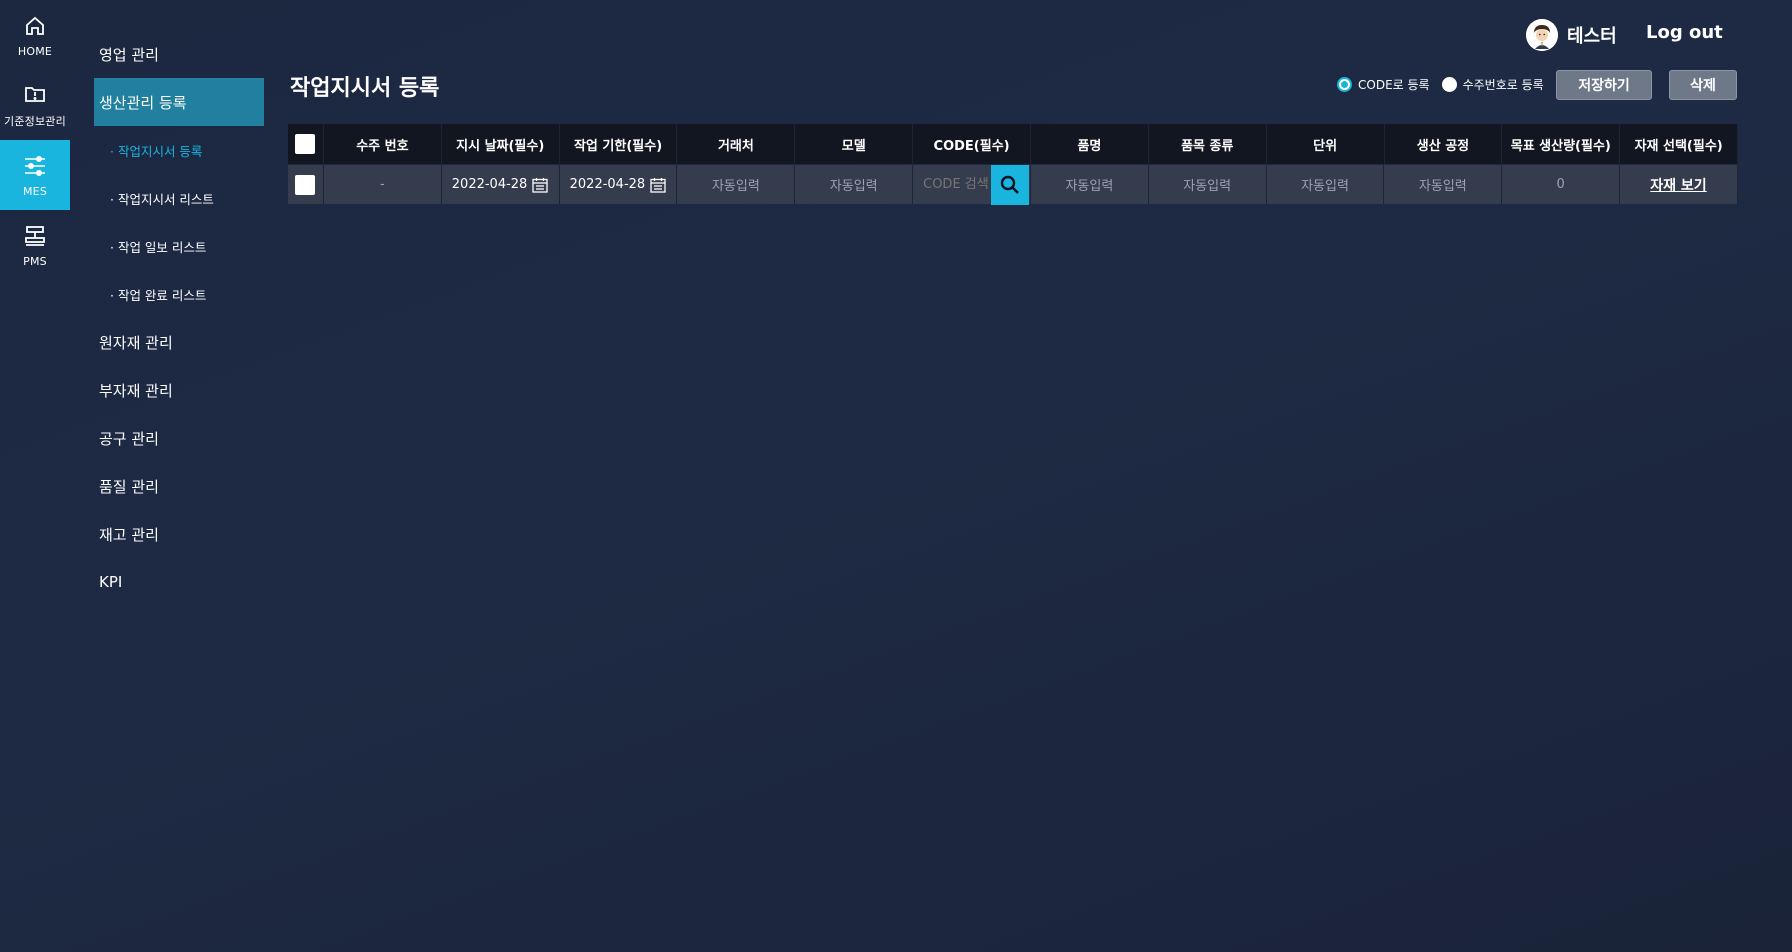 The image size is (1792, 952). What do you see at coordinates (972, 144) in the screenshot?
I see `column-header: CODE(필수)` at bounding box center [972, 144].